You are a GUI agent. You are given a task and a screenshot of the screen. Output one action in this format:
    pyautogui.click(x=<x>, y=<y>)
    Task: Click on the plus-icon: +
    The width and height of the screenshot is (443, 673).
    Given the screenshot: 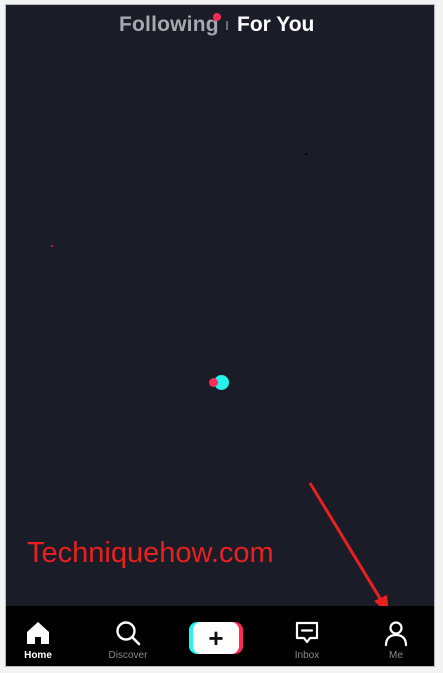 What is the action you would take?
    pyautogui.click(x=216, y=638)
    